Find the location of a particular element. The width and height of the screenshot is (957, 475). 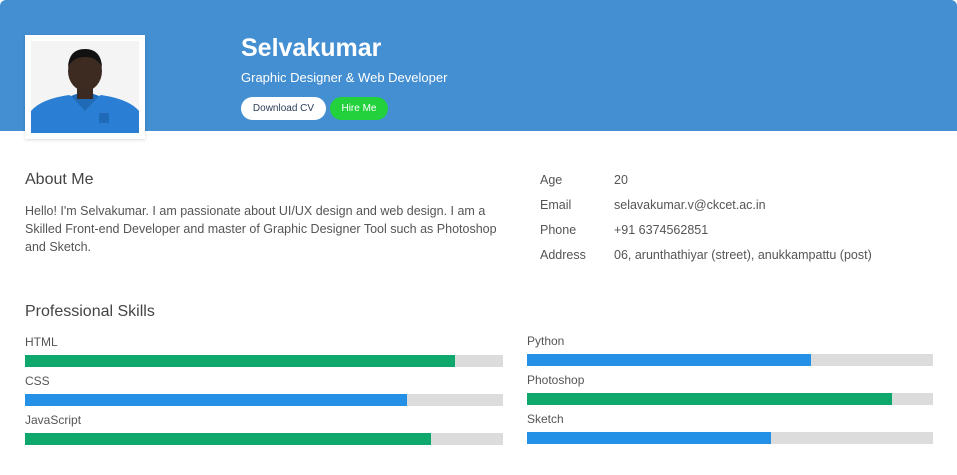

skill-bar-python is located at coordinates (730, 360).